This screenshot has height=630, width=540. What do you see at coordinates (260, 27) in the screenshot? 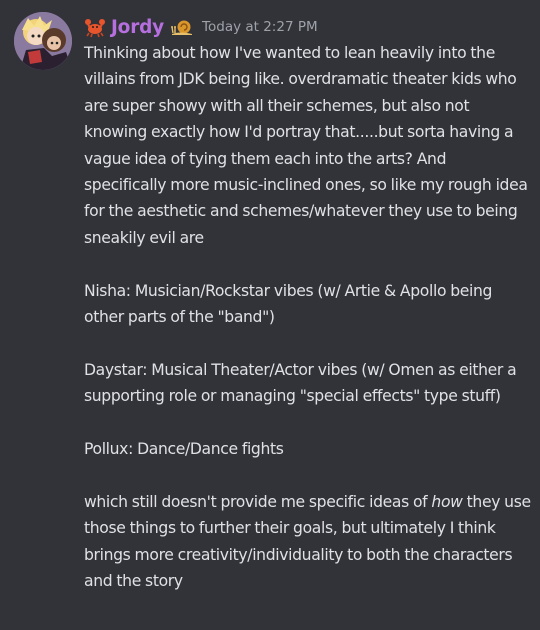
I see `message-timestamp: Today at 2:27 PM` at bounding box center [260, 27].